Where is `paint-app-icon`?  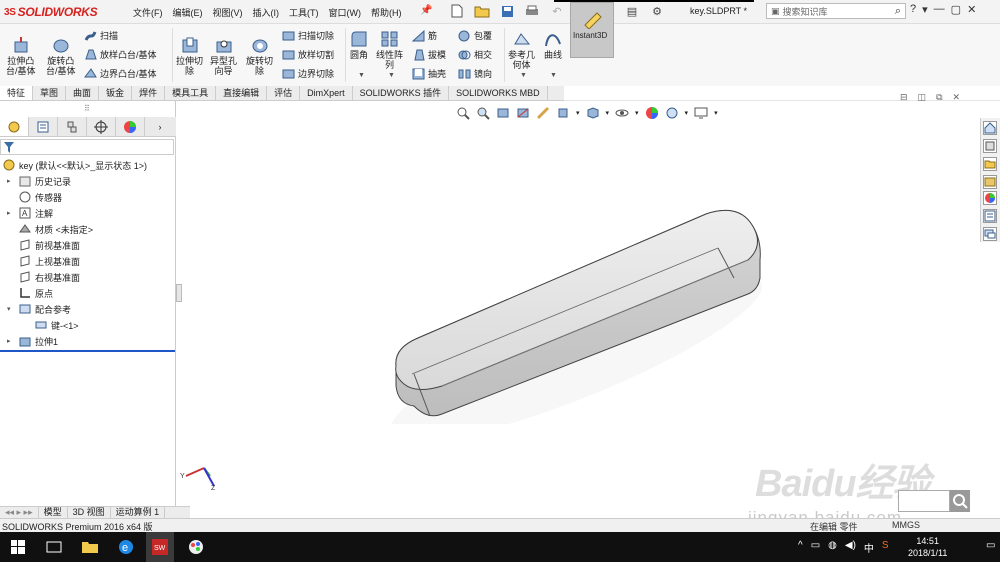
paint-app-icon is located at coordinates (196, 547).